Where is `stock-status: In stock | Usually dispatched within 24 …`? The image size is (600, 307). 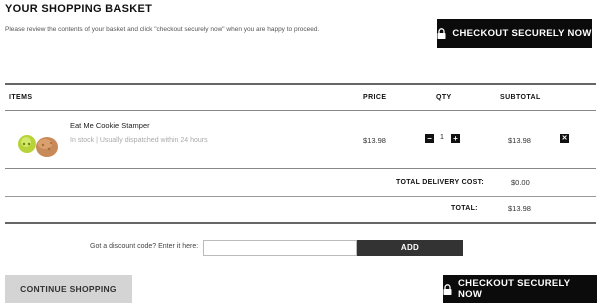 stock-status: In stock | Usually dispatched within 24 … is located at coordinates (139, 140).